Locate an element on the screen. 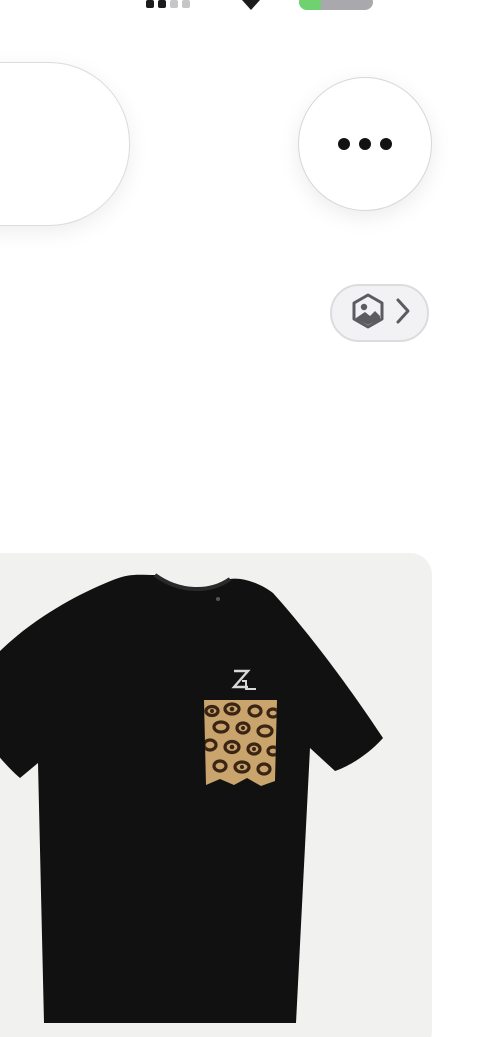 This screenshot has height=1037, width=478. chevron-right-icon is located at coordinates (403, 313).